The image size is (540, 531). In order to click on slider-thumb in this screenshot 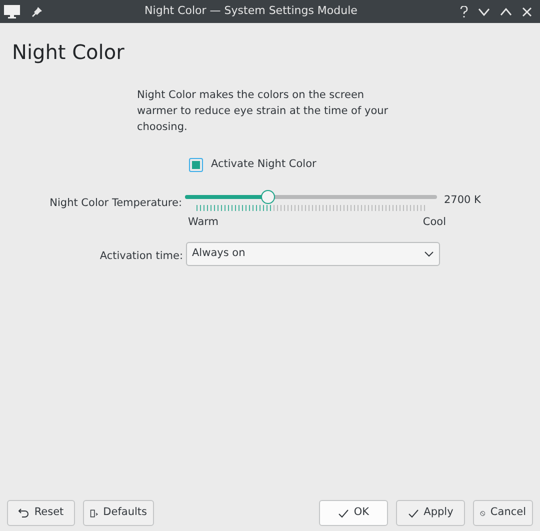, I will do `click(268, 197)`.